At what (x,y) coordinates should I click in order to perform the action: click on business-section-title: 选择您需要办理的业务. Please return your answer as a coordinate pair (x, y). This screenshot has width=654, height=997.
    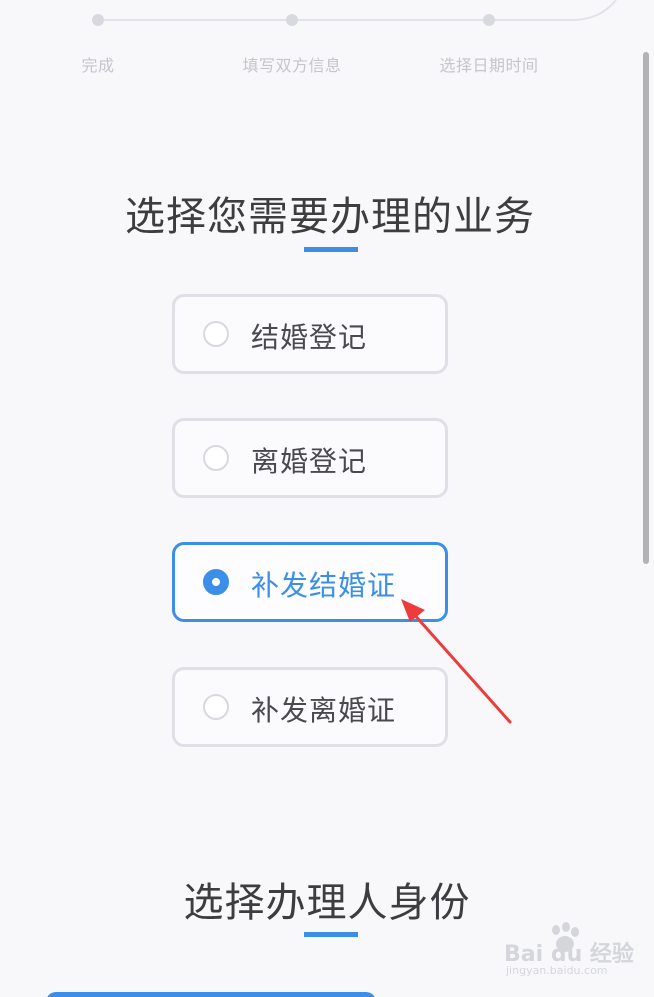
    Looking at the image, I should click on (330, 217).